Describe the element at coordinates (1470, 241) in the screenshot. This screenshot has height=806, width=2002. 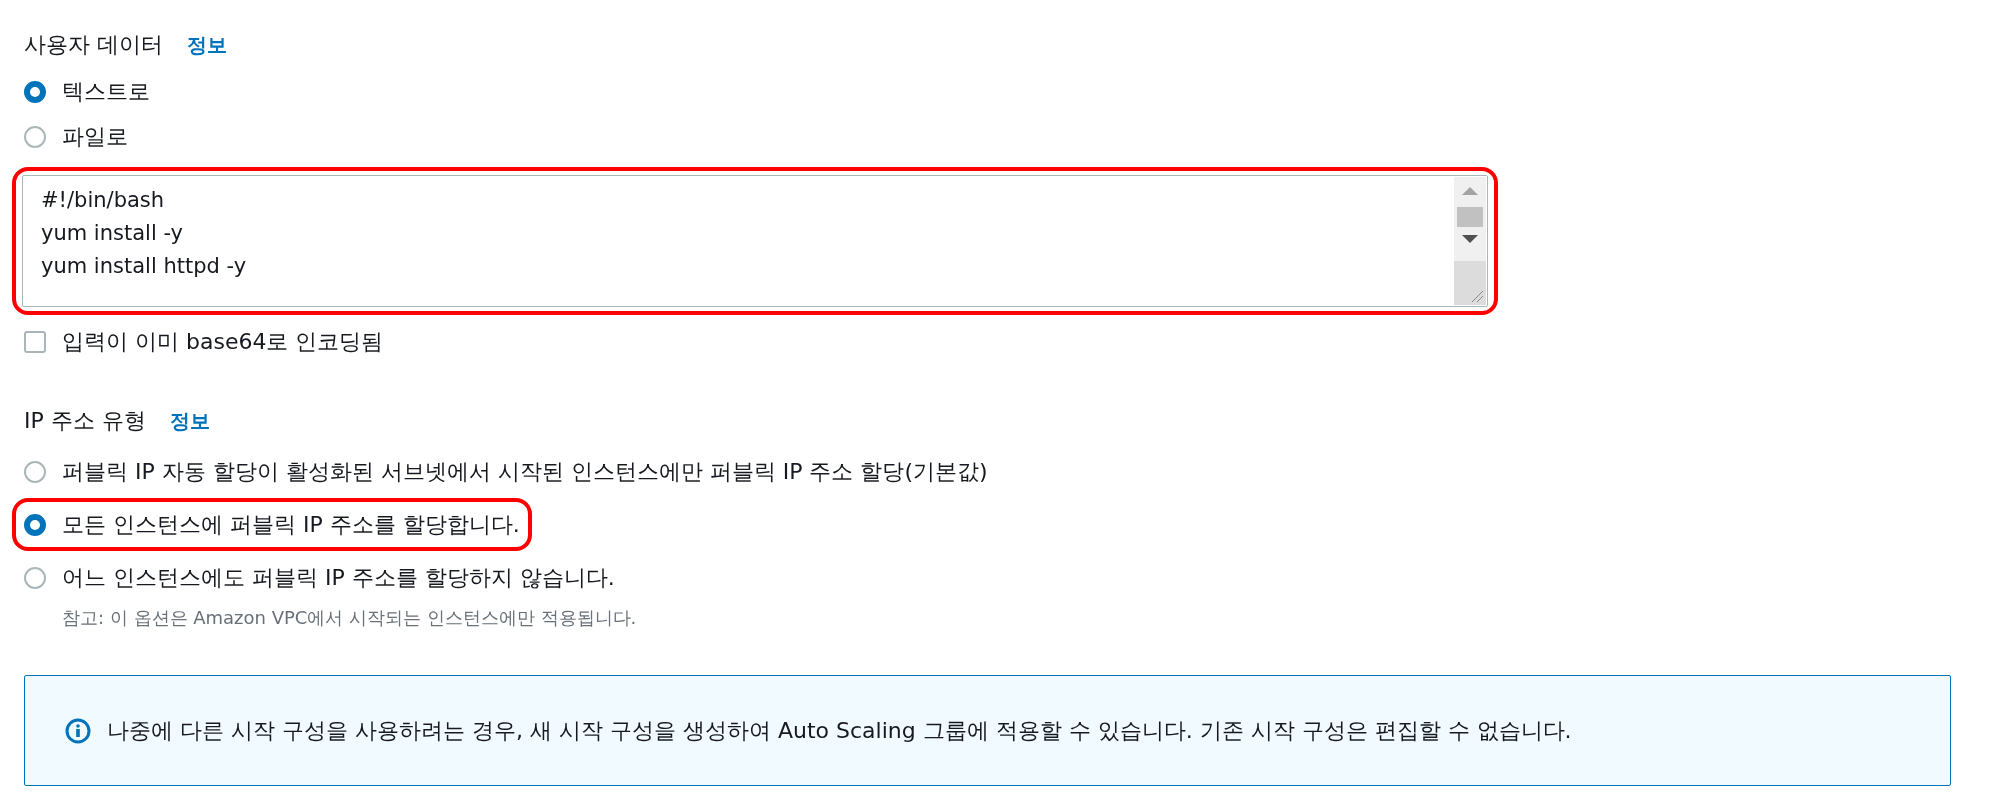
I see `scrollbar` at that location.